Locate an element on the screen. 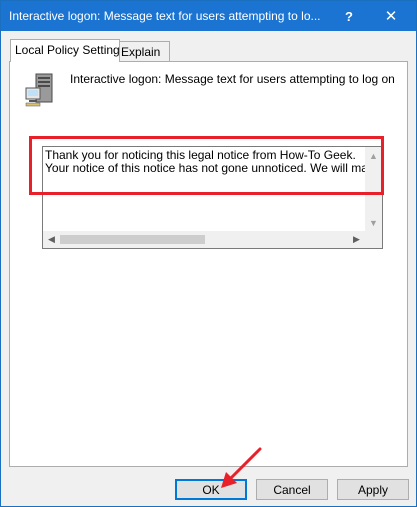  scroll-right-icon: ▶ is located at coordinates (356, 239).